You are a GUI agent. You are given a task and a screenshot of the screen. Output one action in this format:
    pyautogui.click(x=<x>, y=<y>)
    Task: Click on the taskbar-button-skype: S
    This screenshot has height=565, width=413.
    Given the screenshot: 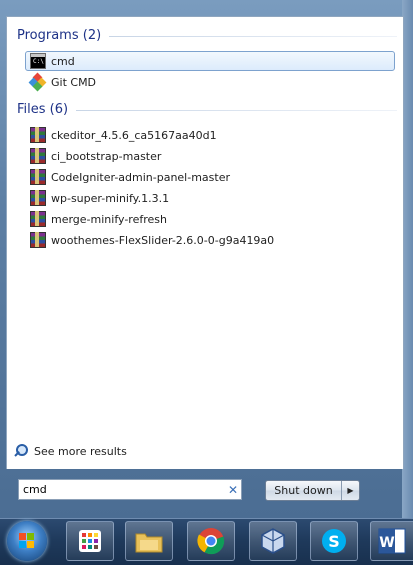 What is the action you would take?
    pyautogui.click(x=334, y=541)
    